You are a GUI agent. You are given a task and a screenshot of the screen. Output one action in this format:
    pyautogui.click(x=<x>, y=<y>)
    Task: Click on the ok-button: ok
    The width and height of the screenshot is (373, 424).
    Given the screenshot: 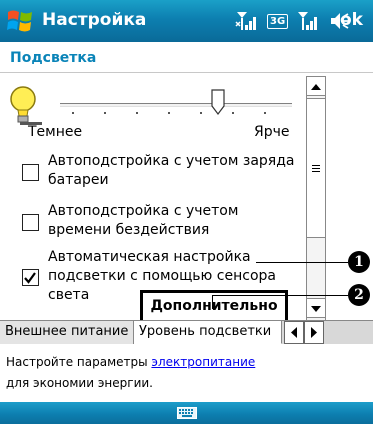 What is the action you would take?
    pyautogui.click(x=351, y=20)
    